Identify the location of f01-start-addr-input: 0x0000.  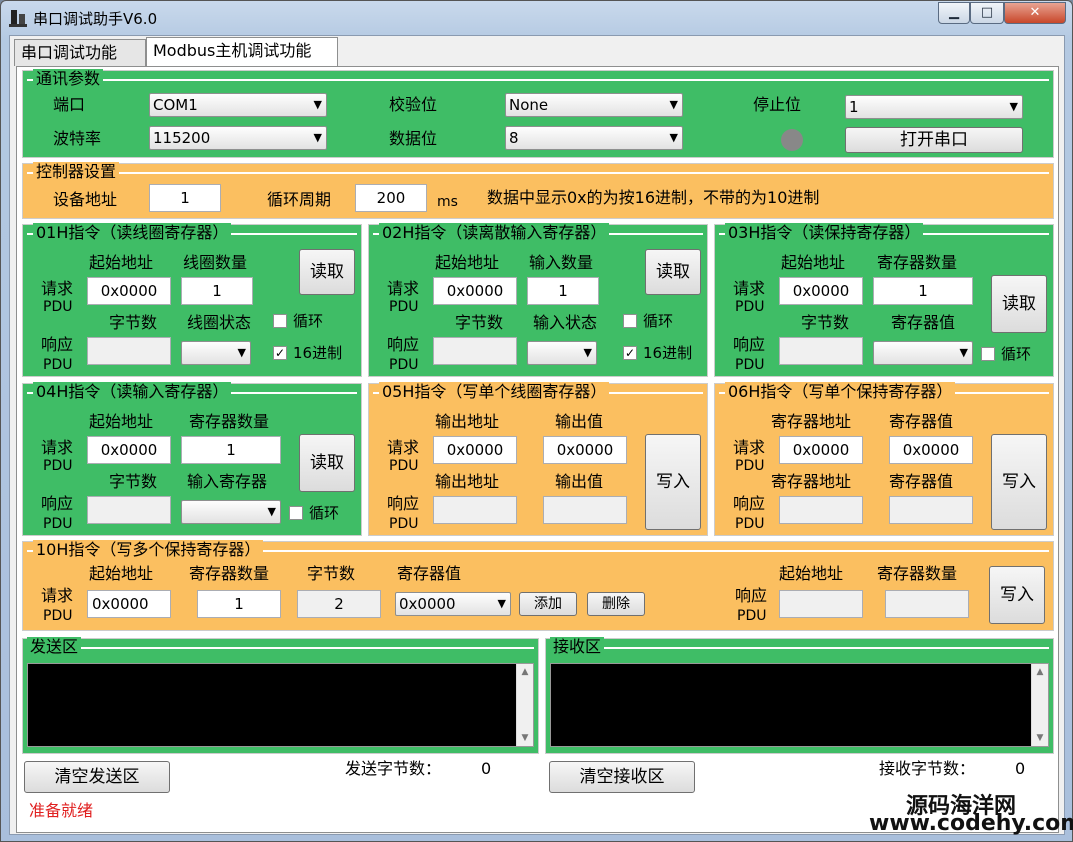
(129, 291).